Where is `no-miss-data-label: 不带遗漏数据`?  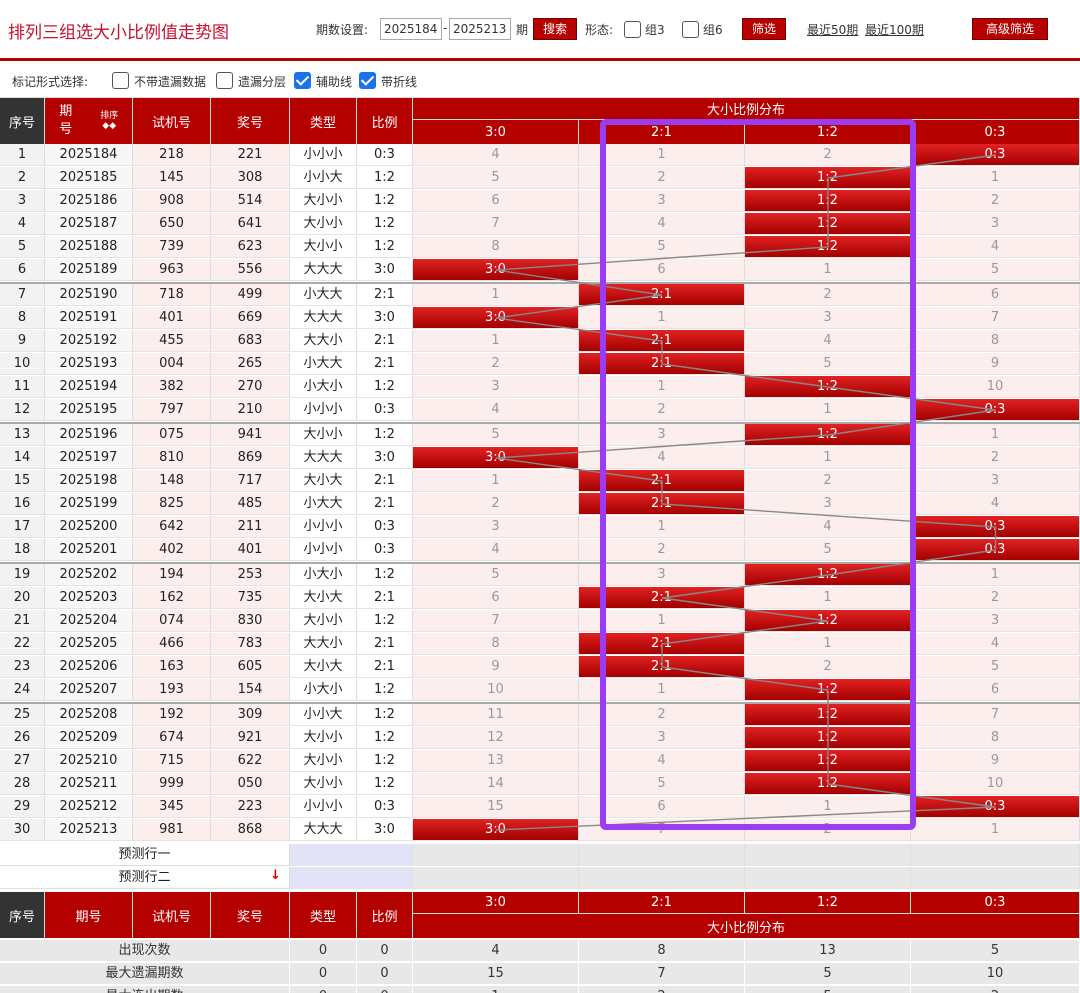
no-miss-data-label: 不带遗漏数据 is located at coordinates (170, 82).